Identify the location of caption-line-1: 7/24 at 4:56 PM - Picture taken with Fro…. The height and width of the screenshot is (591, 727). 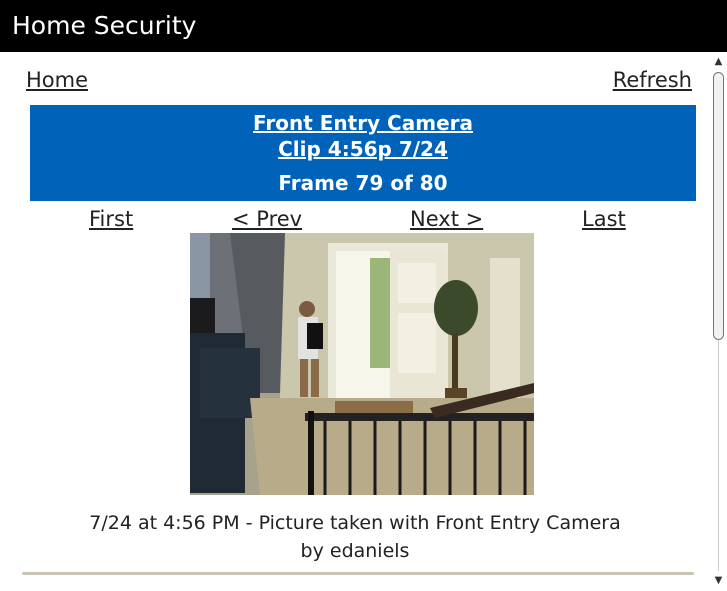
(355, 523).